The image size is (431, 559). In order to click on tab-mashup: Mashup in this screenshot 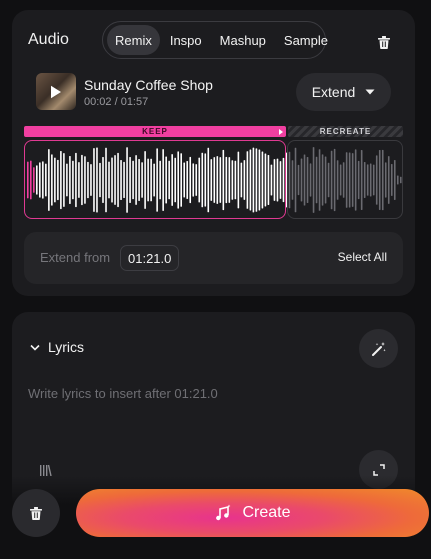, I will do `click(243, 40)`.